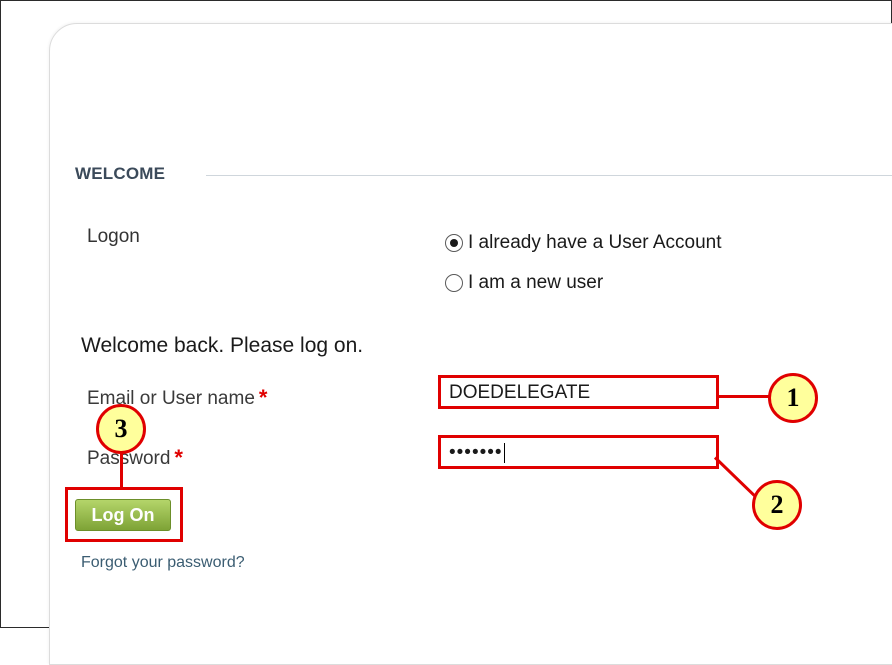 The height and width of the screenshot is (665, 892). I want to click on callout-2: 2, so click(777, 505).